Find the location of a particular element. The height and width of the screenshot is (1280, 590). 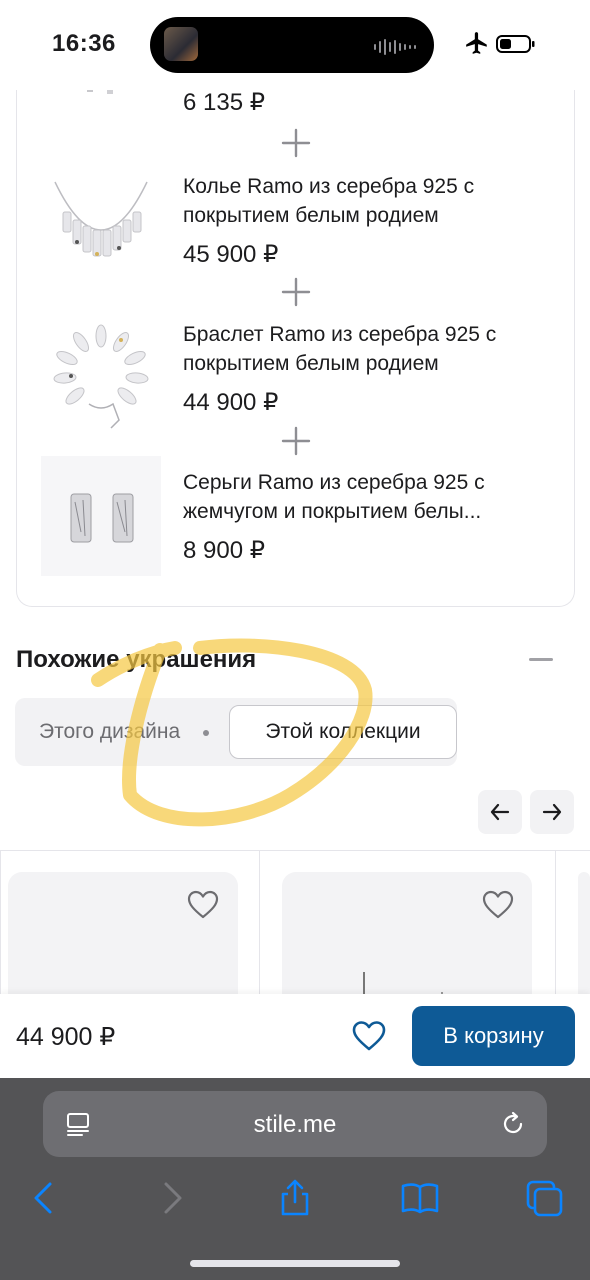

tab-this-design: Этого дизайна is located at coordinates (109, 732).